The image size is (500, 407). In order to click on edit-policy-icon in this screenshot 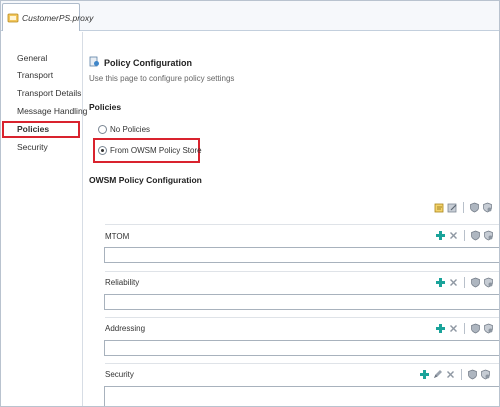, I will do `click(452, 207)`.